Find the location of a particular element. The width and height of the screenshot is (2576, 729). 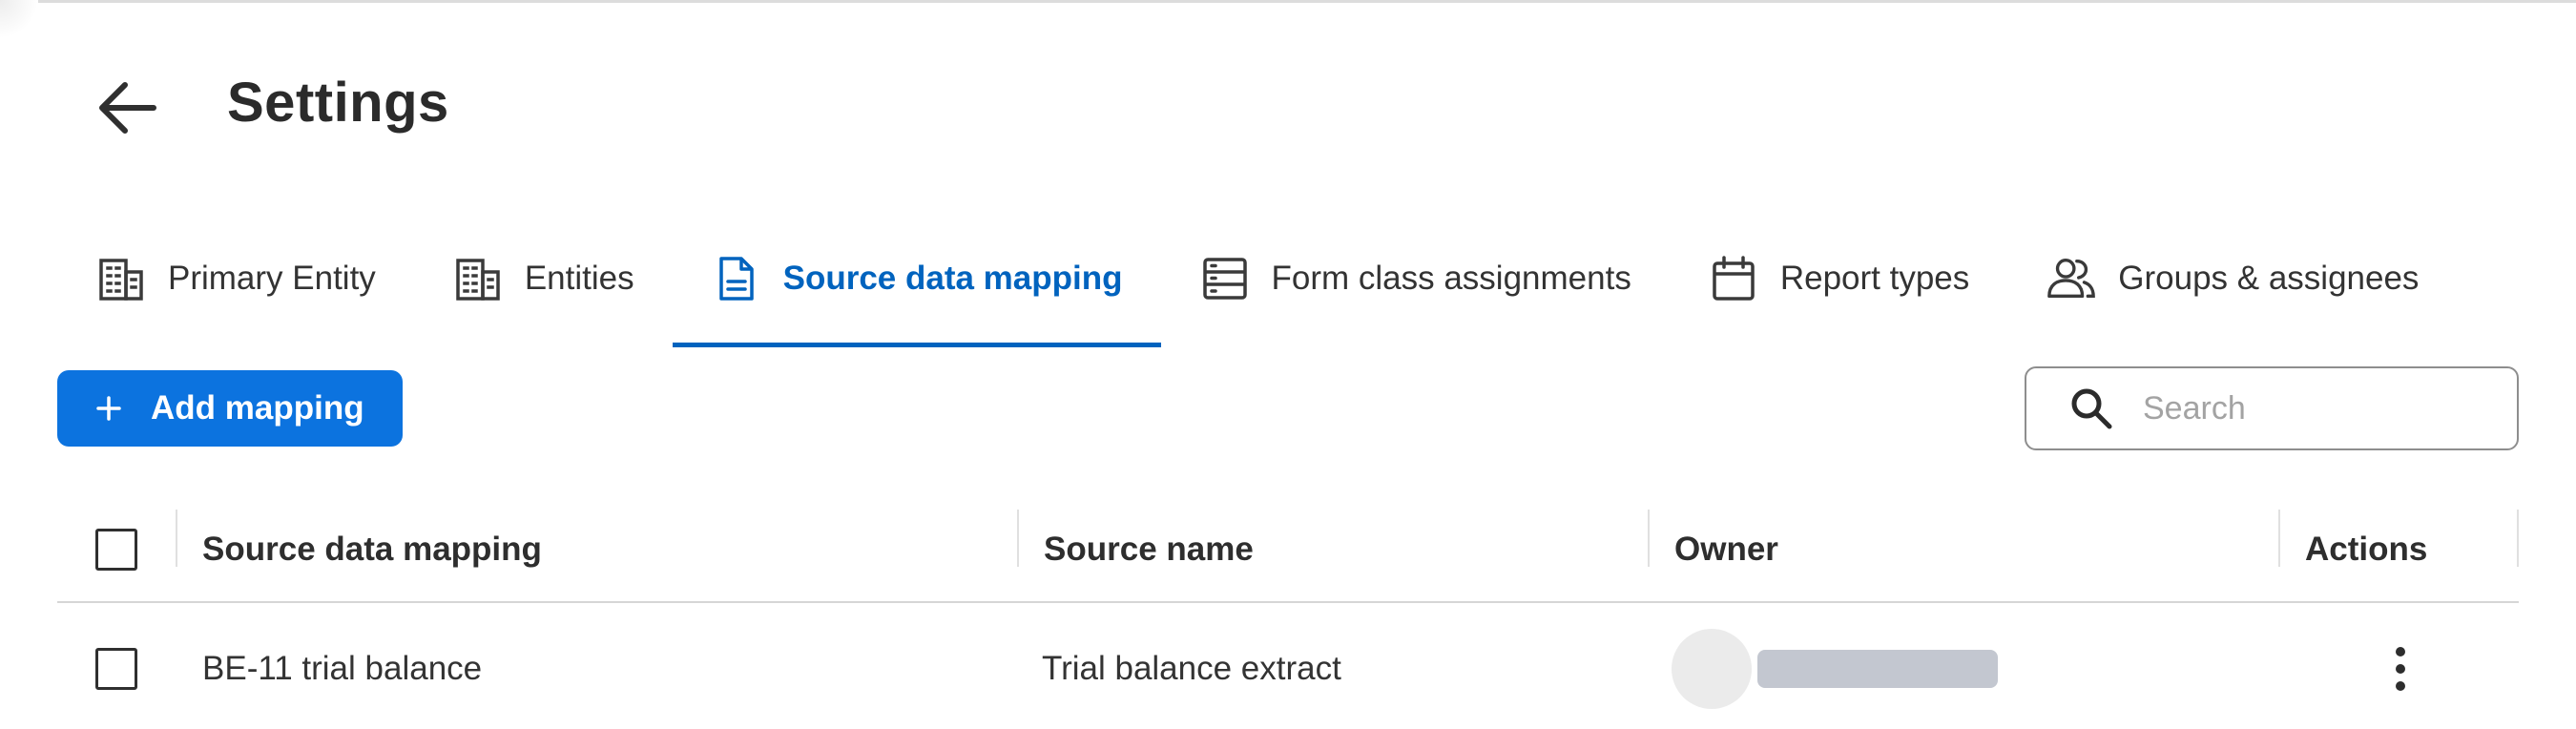

owner-cell is located at coordinates (1835, 666).